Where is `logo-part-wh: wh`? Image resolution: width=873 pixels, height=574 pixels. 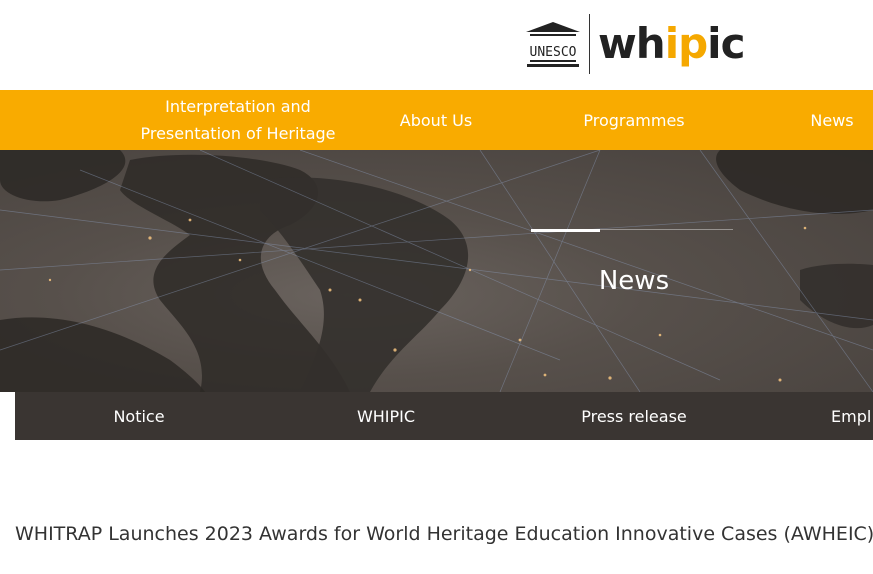 logo-part-wh: wh is located at coordinates (632, 43).